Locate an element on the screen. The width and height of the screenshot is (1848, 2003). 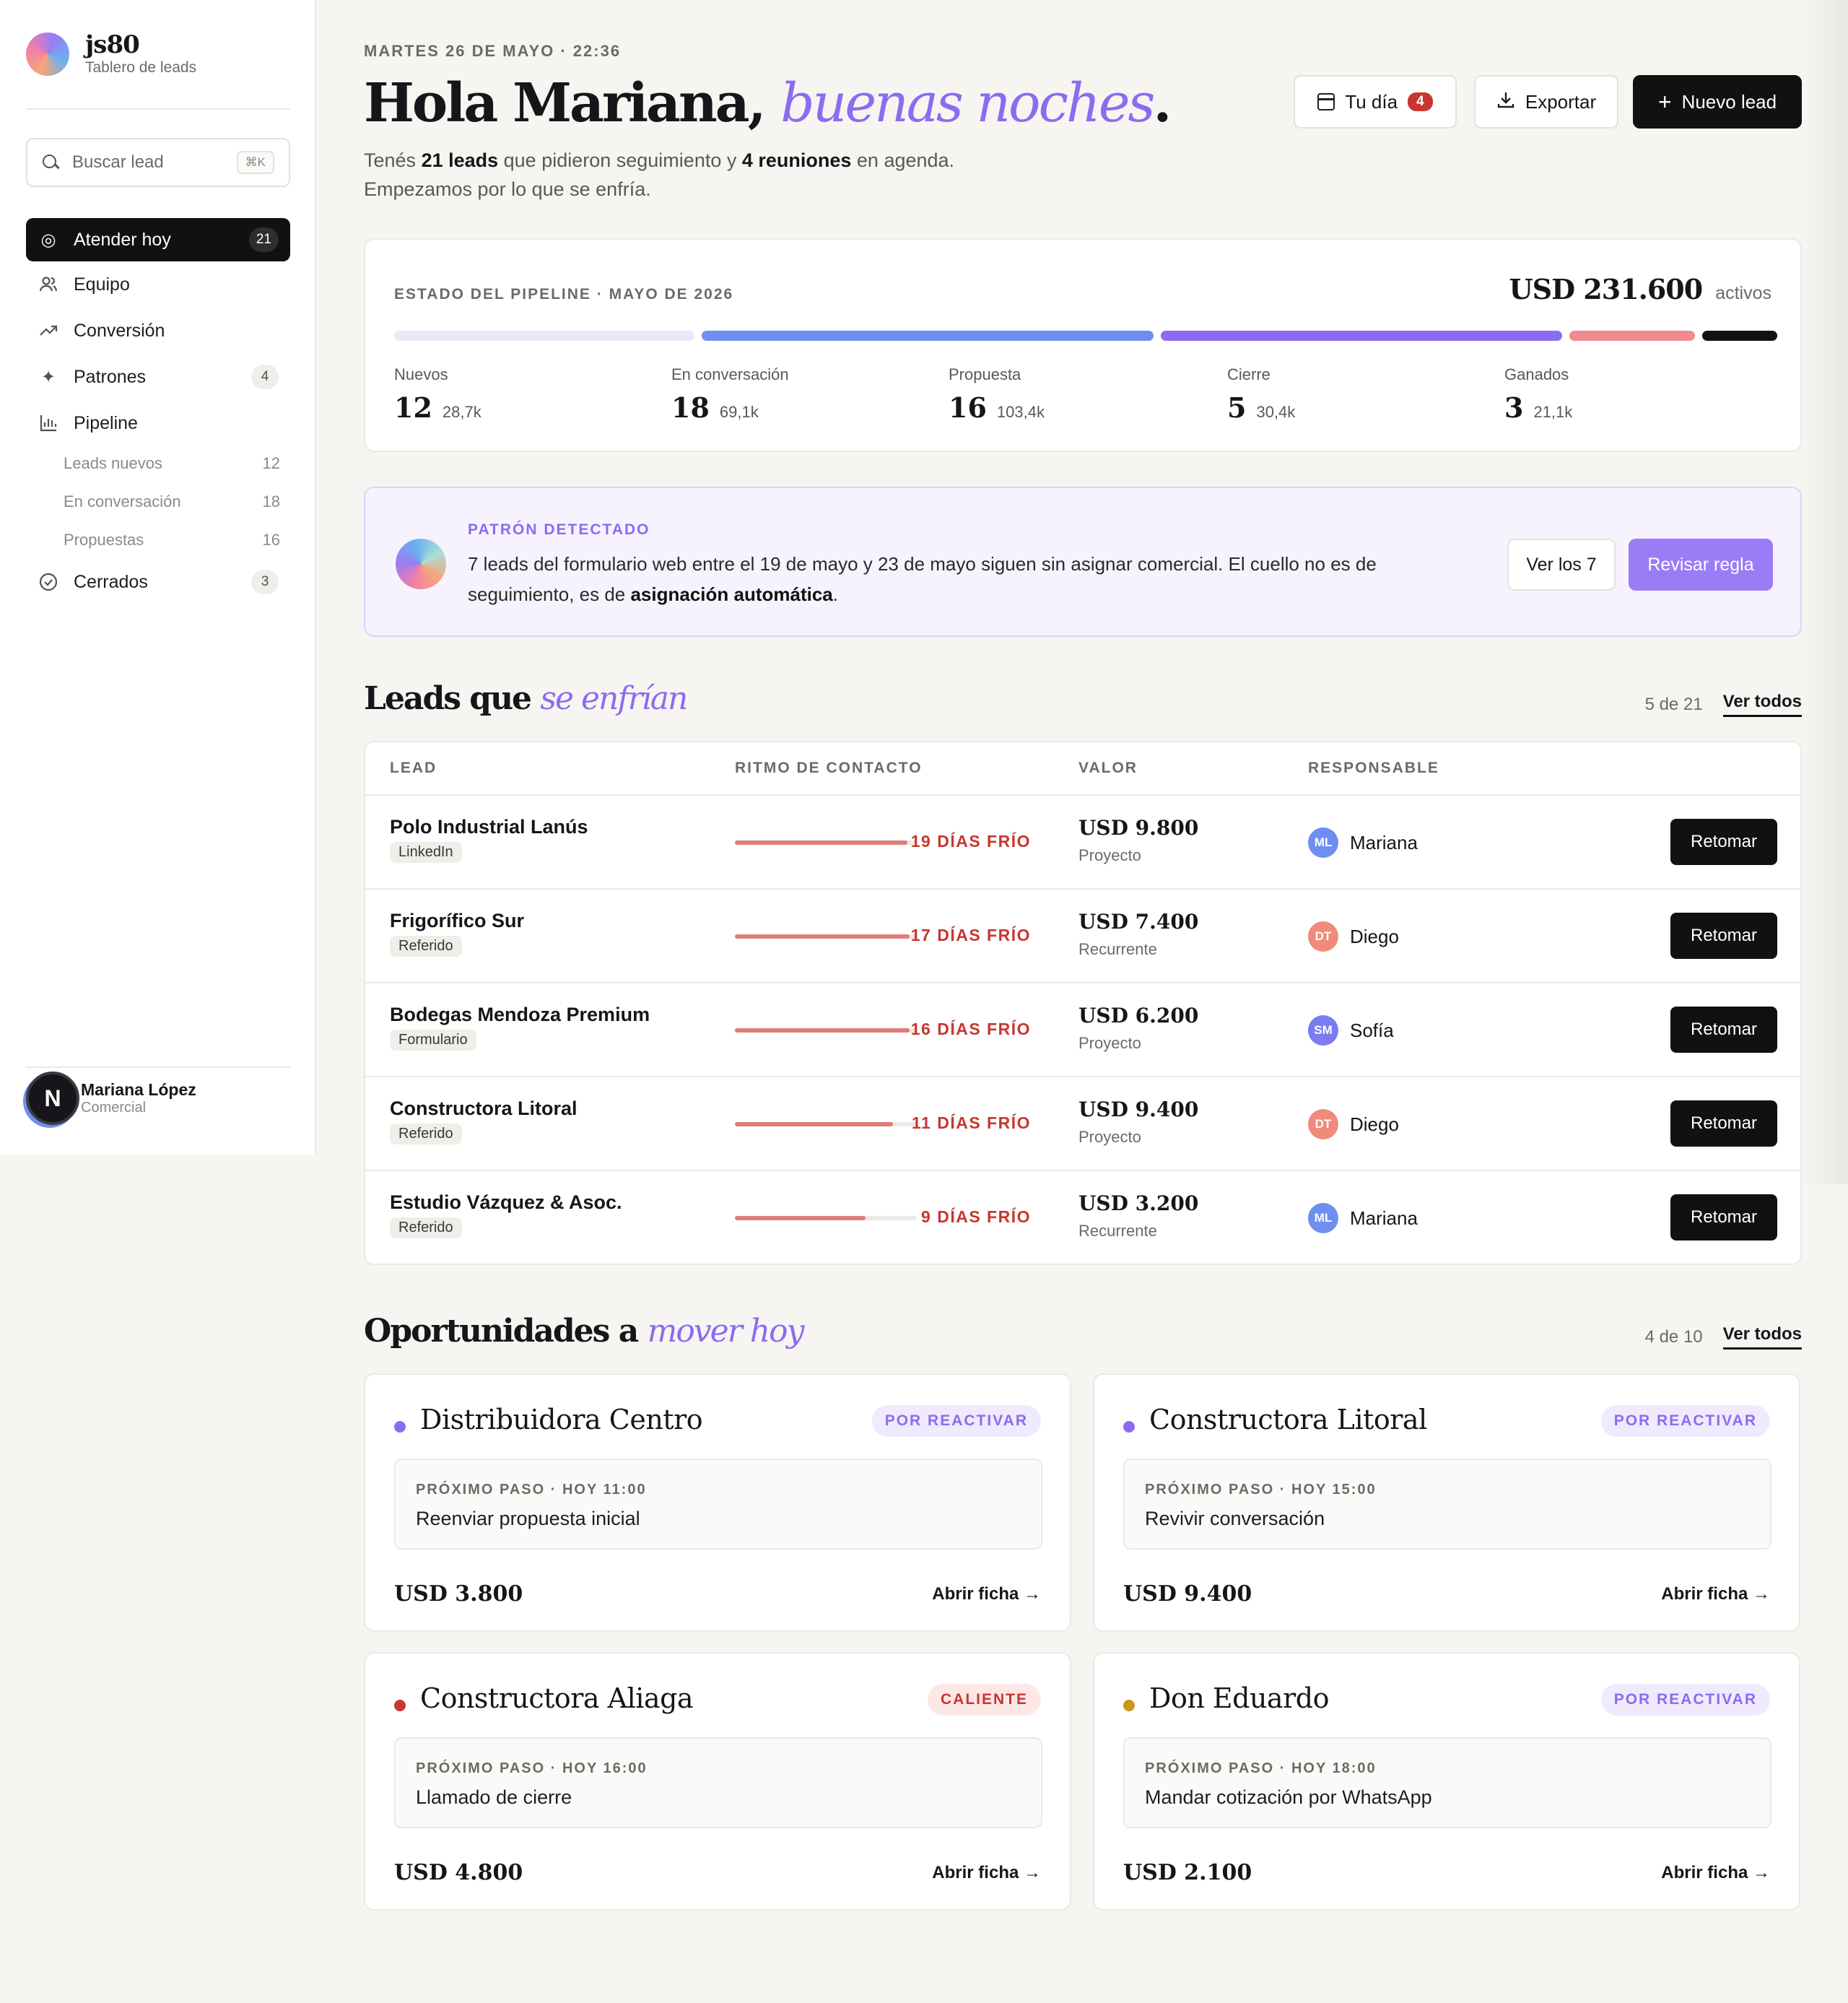
pipeline-stage-propuesta: Propuesta 16 103,4k is located at coordinates (997, 394).